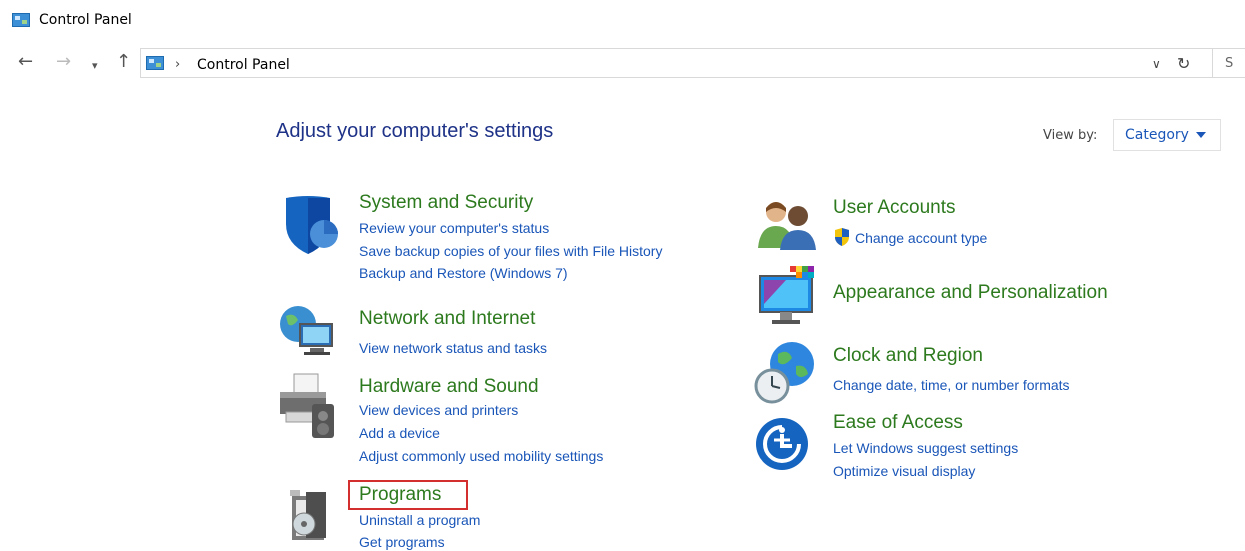  Describe the element at coordinates (908, 356) in the screenshot. I see `category-clock-and-region: Clock and Region` at that location.